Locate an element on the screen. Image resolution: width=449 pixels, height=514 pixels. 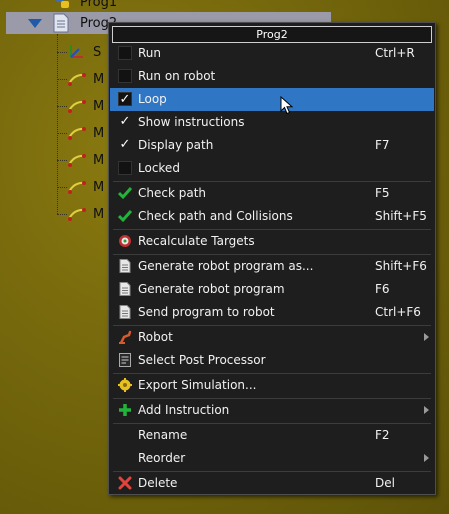
menu-item-label: Loop is located at coordinates (152, 99).